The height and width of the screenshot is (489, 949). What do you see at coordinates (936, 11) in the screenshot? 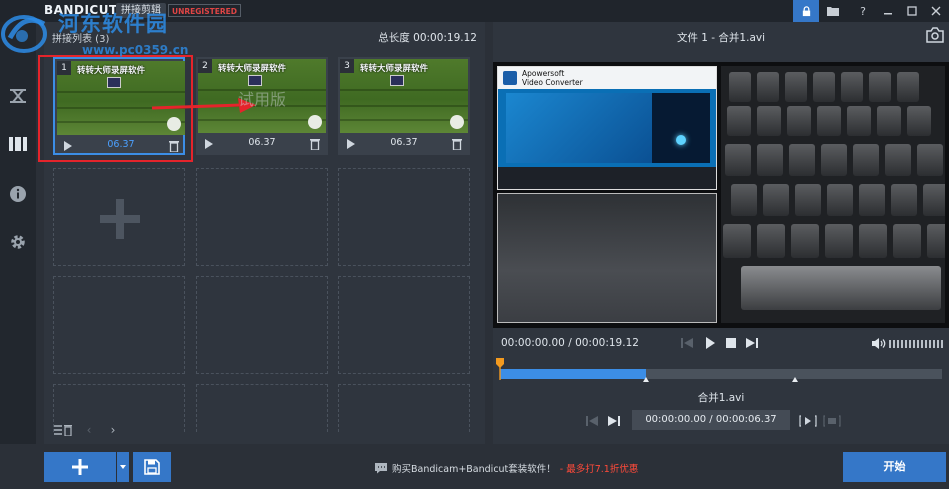
I see `close-button` at bounding box center [936, 11].